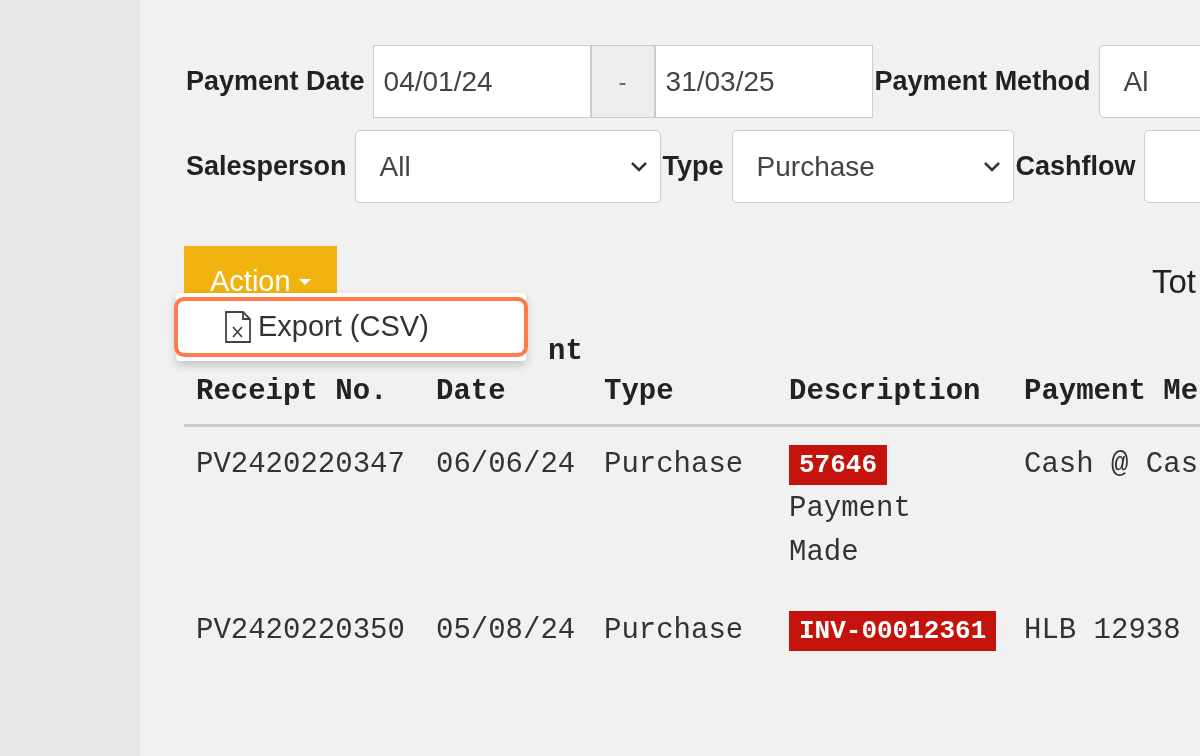  Describe the element at coordinates (351, 327) in the screenshot. I see `export-menu-item: Export (CSV)` at that location.